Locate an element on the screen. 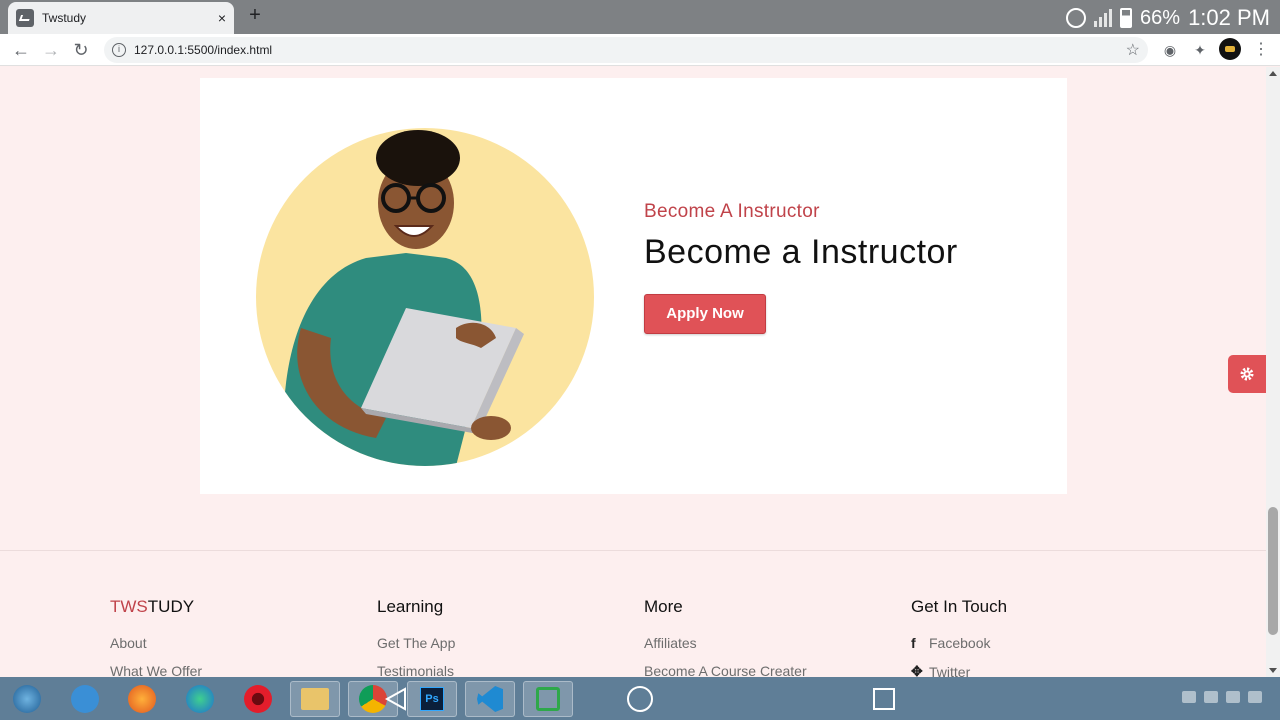  footer-touch-column: Get In Touch f Facebook ✥ Twitter is located at coordinates (959, 637).